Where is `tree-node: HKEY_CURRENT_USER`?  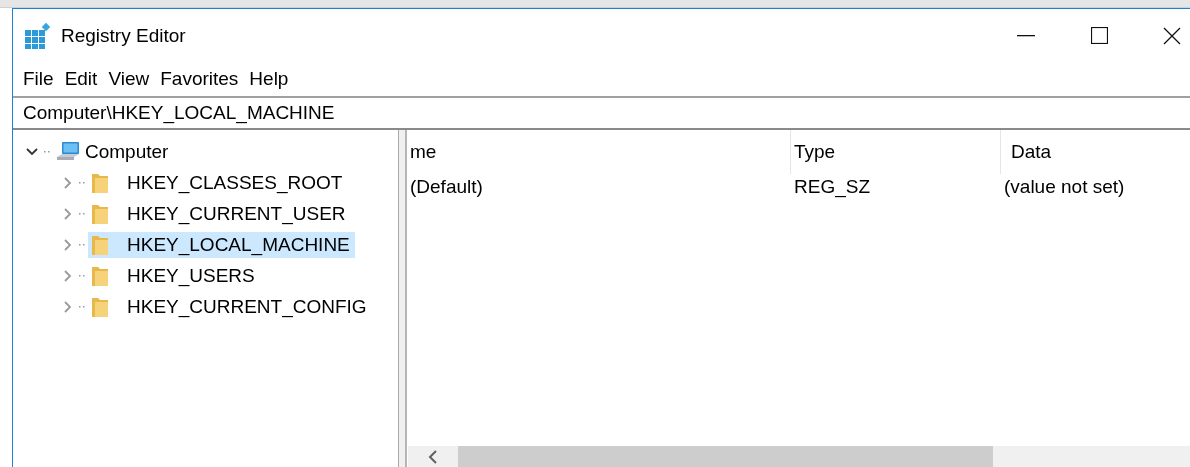
tree-node: HKEY_CURRENT_USER is located at coordinates (219, 213).